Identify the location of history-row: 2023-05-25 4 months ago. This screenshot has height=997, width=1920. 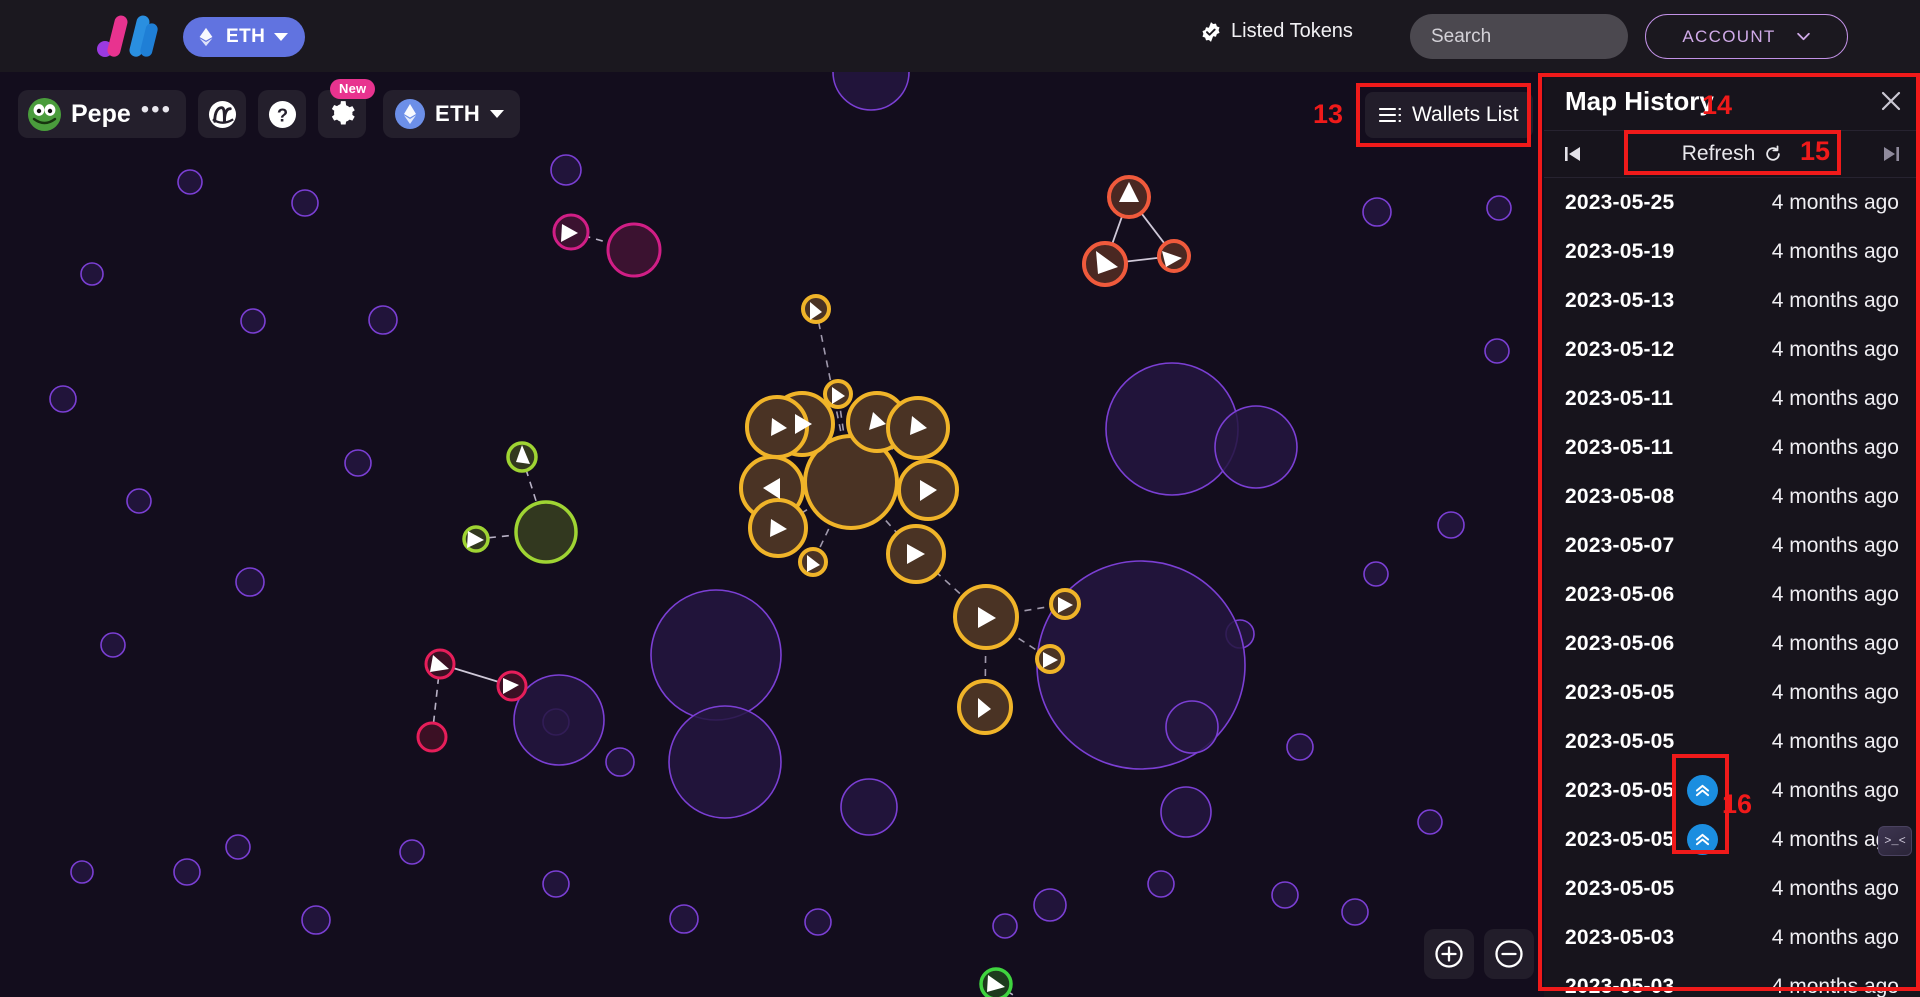
(1732, 202).